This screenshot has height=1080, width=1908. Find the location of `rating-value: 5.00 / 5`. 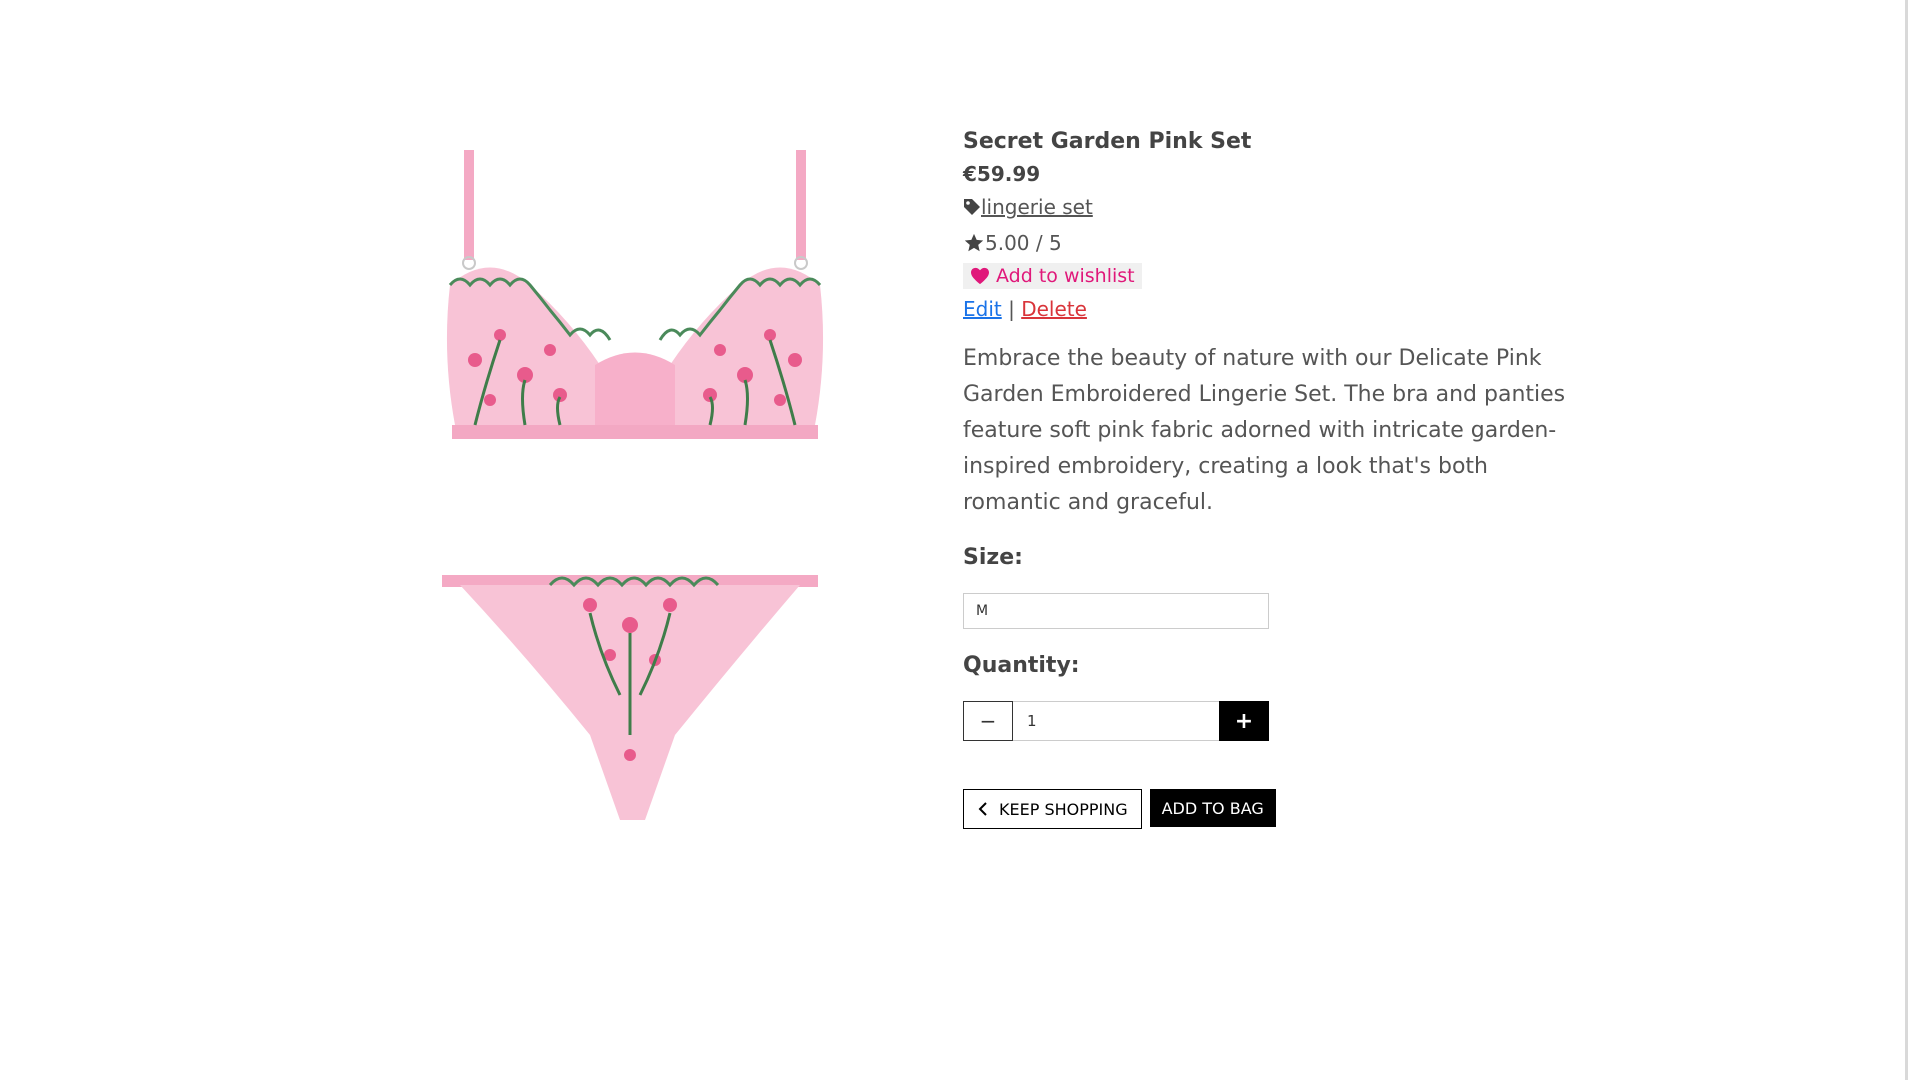

rating-value: 5.00 / 5 is located at coordinates (1023, 243).